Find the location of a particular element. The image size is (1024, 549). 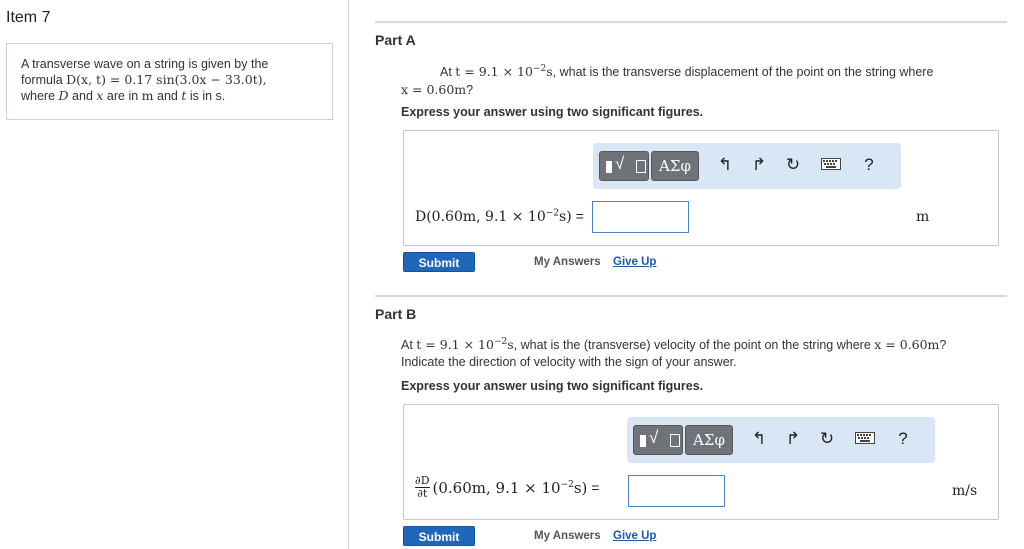

part-a-lhs-equals: = is located at coordinates (577, 216).